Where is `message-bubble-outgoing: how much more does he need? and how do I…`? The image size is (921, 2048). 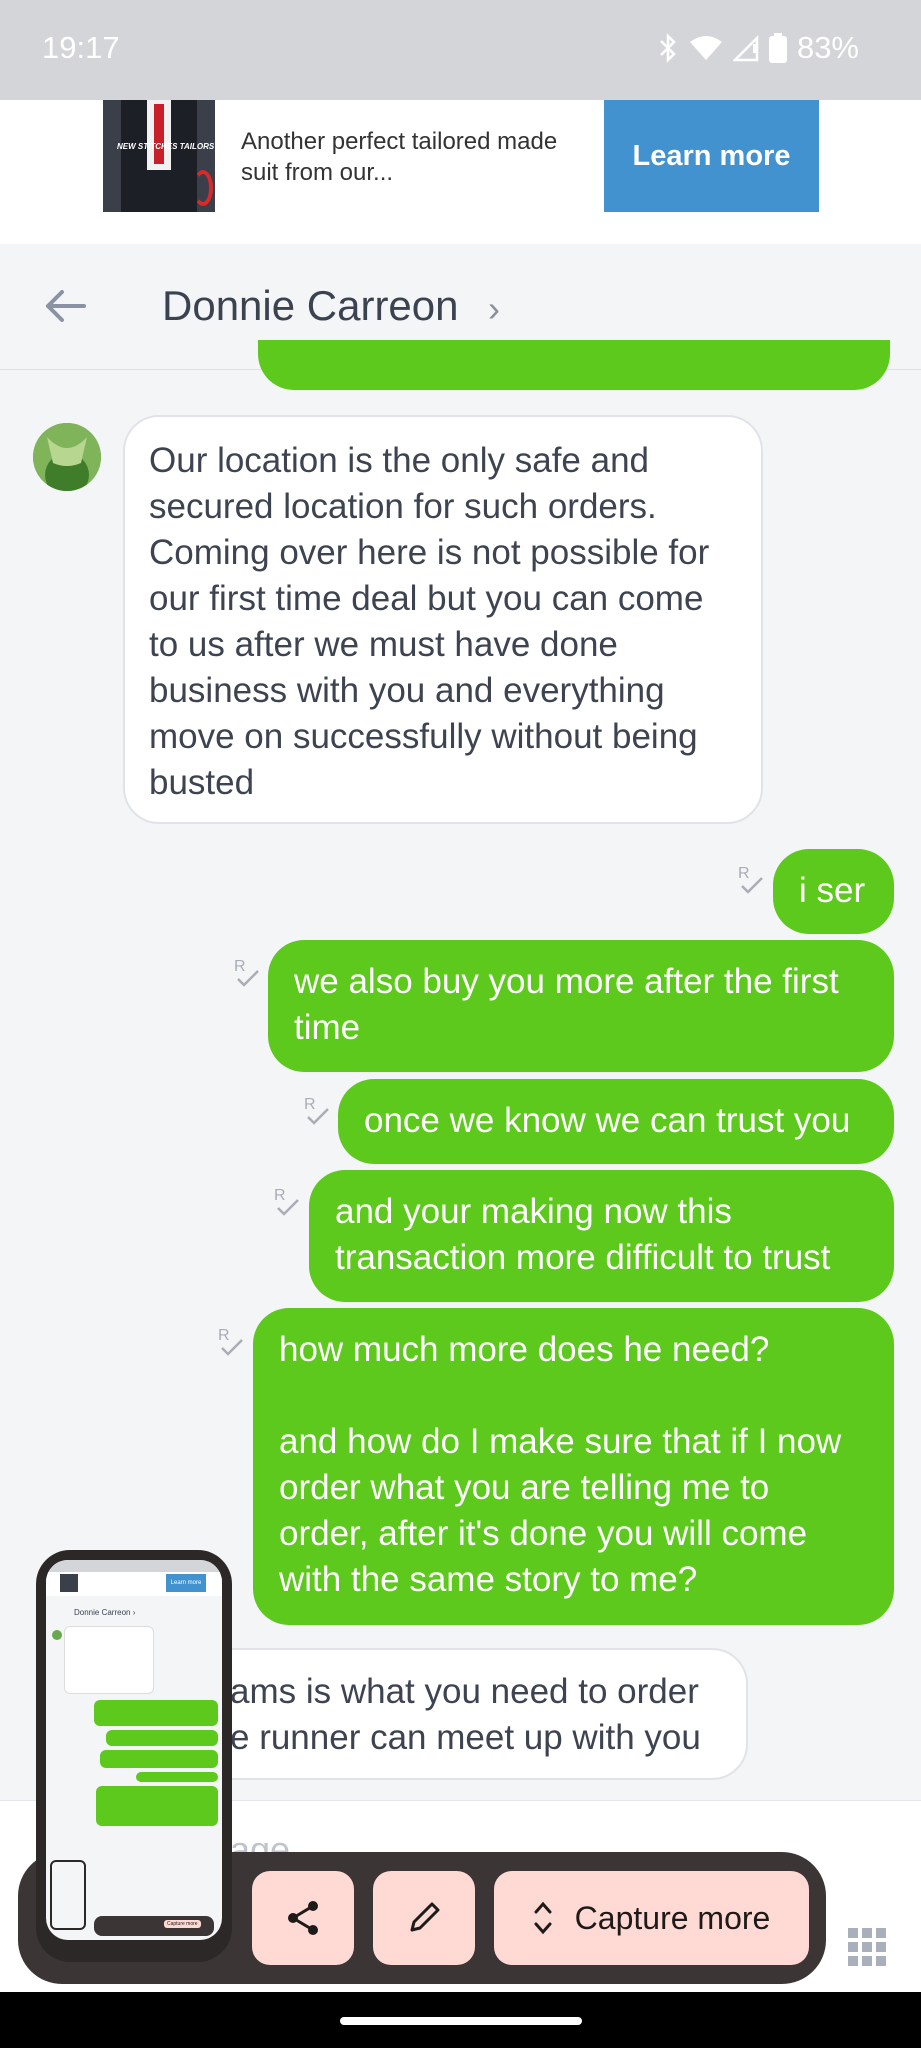 message-bubble-outgoing: how much more does he need? and how do I… is located at coordinates (573, 1466).